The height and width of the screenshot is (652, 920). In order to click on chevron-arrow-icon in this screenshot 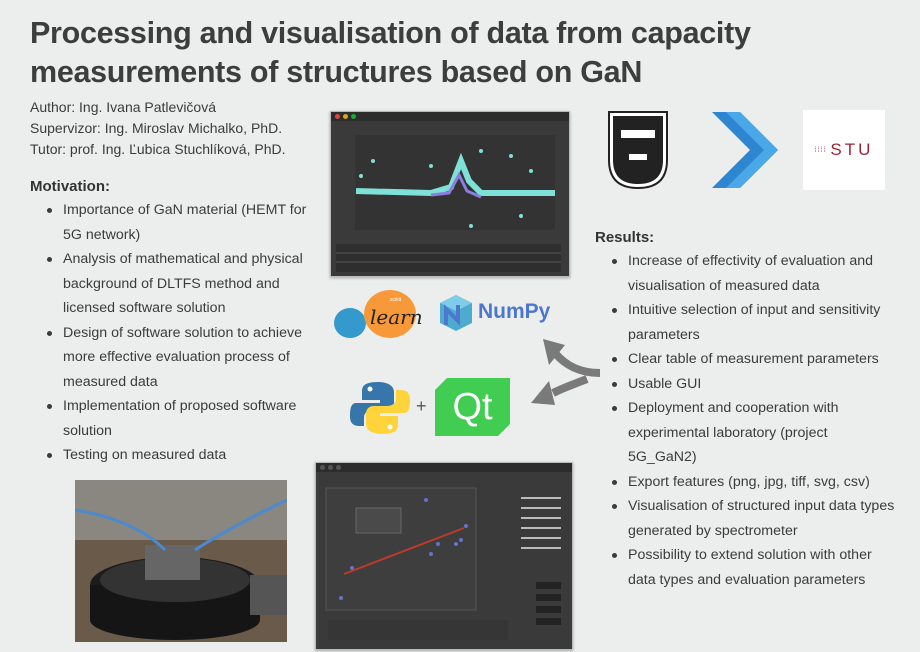, I will do `click(745, 150)`.